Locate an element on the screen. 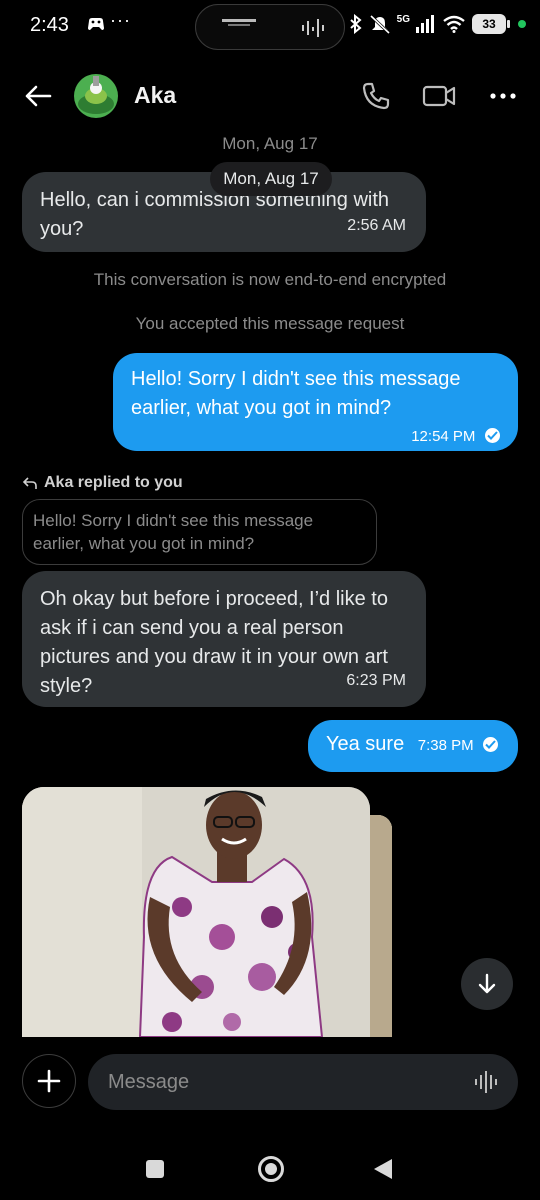  floating-date-pill: Mon, Aug 17 is located at coordinates (271, 179).